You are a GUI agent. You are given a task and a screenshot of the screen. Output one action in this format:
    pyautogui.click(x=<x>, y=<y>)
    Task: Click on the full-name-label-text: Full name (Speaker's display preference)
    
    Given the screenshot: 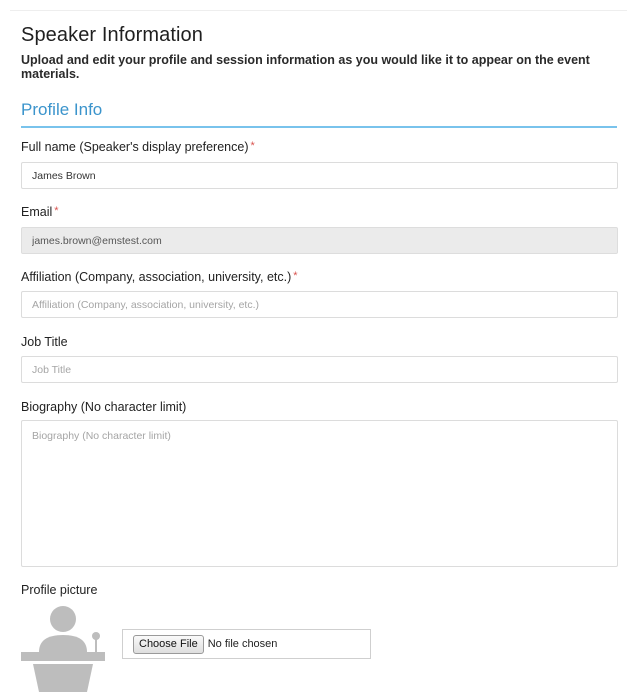 What is the action you would take?
    pyautogui.click(x=135, y=147)
    